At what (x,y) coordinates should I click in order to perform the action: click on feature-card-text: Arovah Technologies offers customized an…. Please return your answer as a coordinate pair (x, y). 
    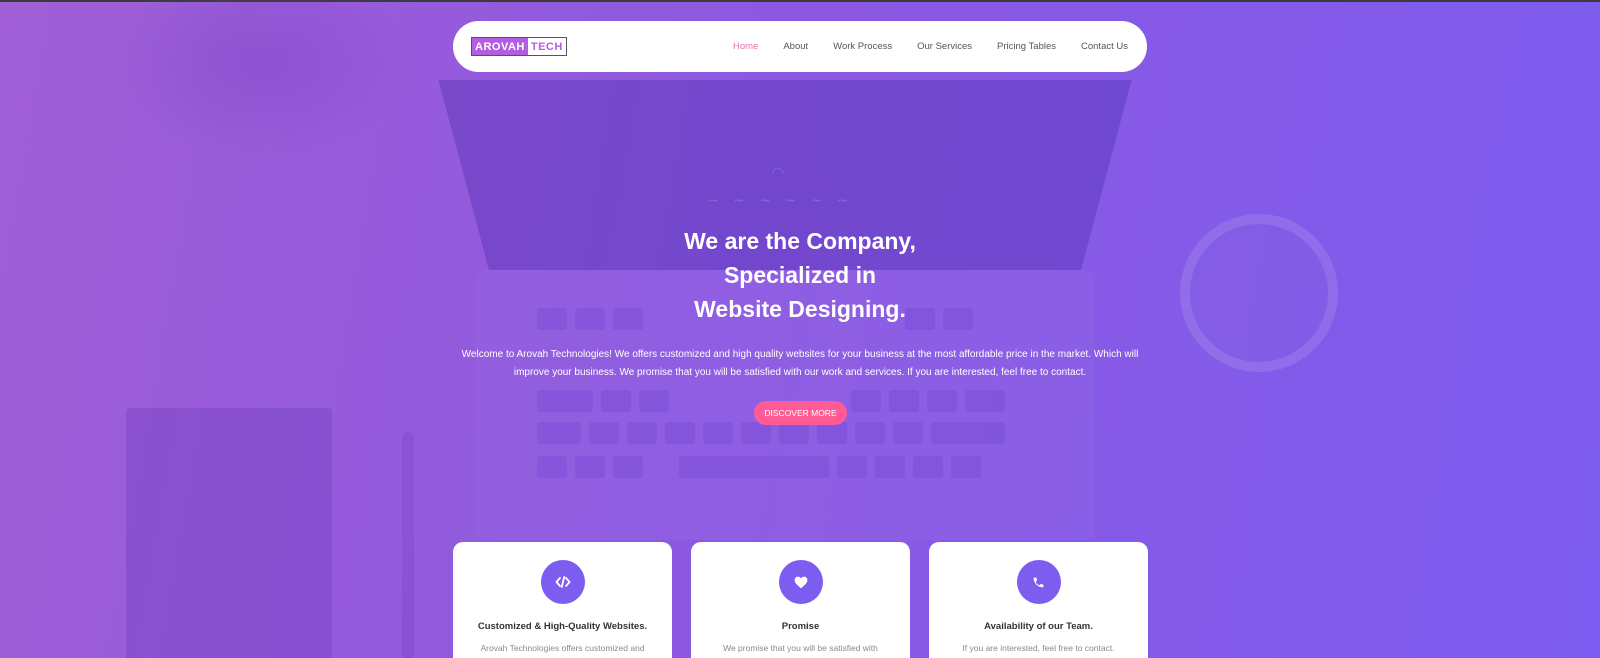
    Looking at the image, I should click on (562, 648).